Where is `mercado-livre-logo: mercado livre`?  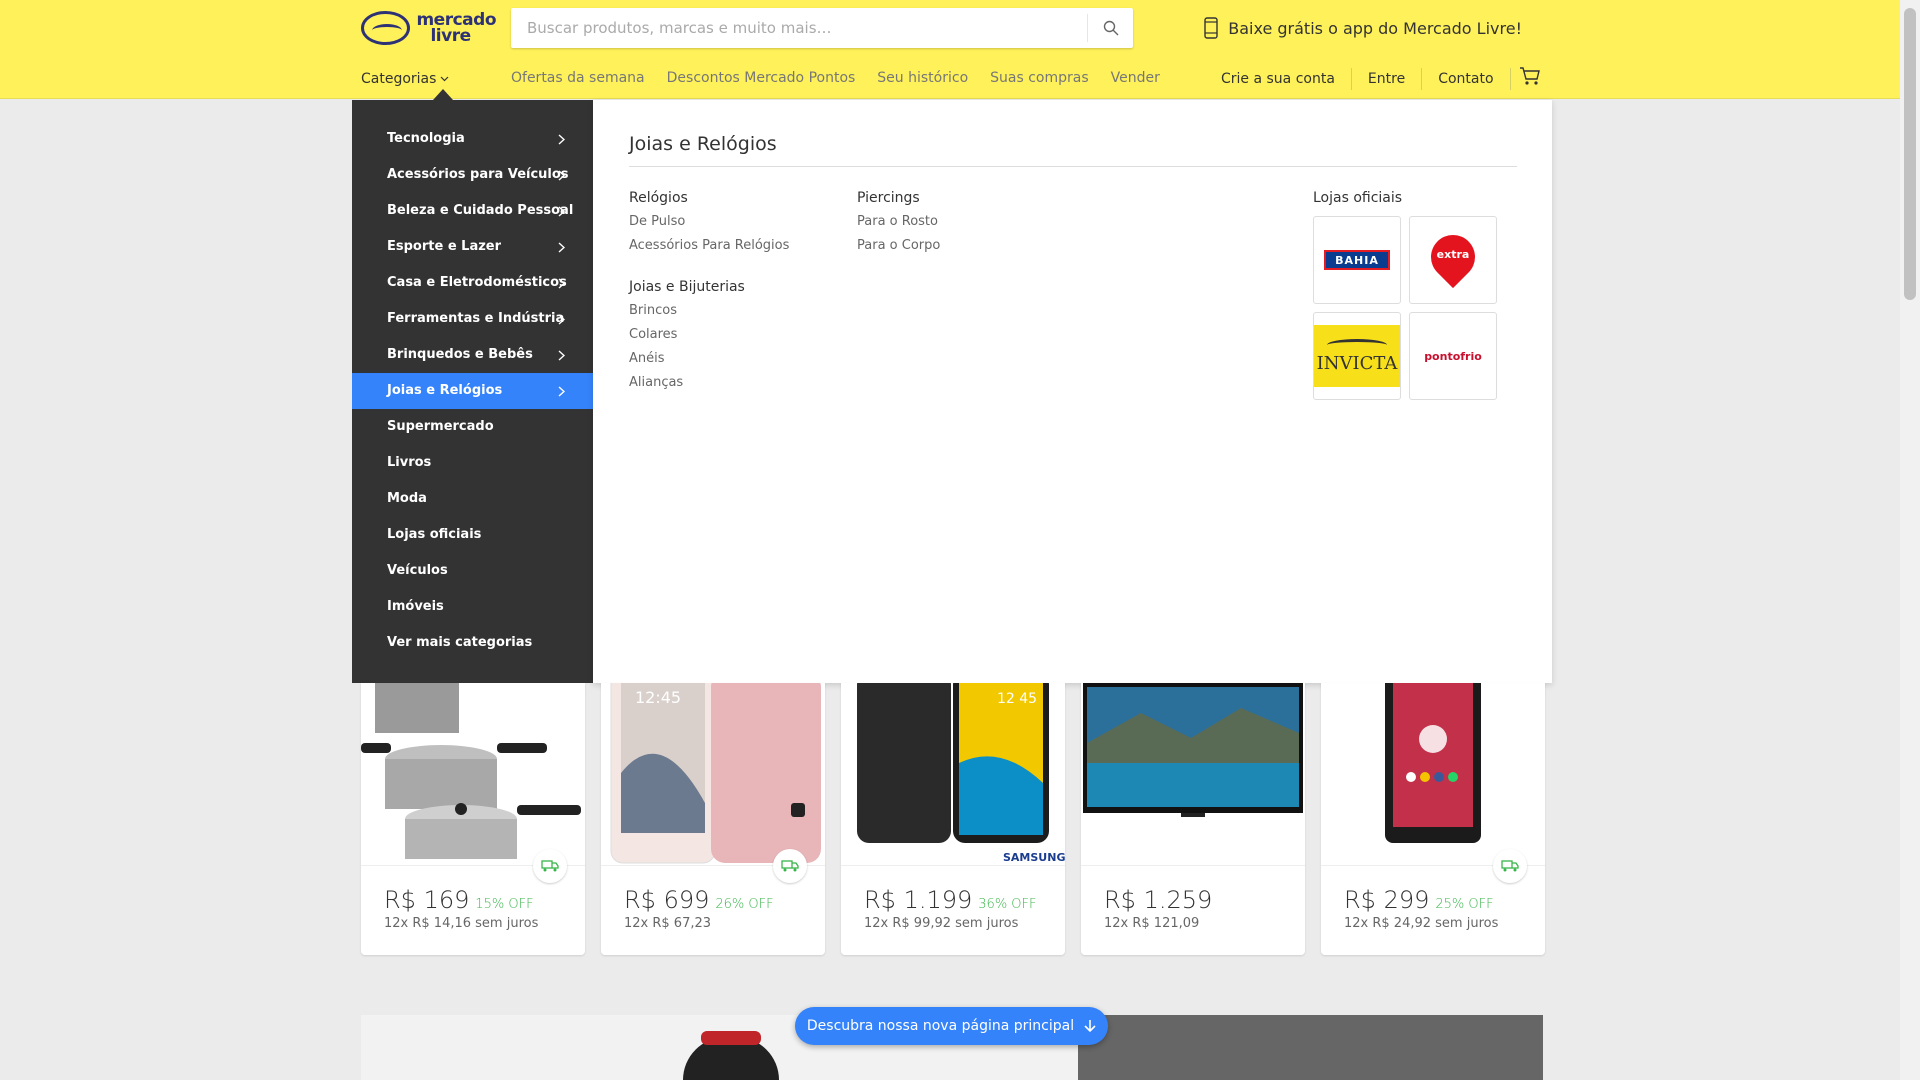 mercado-livre-logo: mercado livre is located at coordinates (428, 28).